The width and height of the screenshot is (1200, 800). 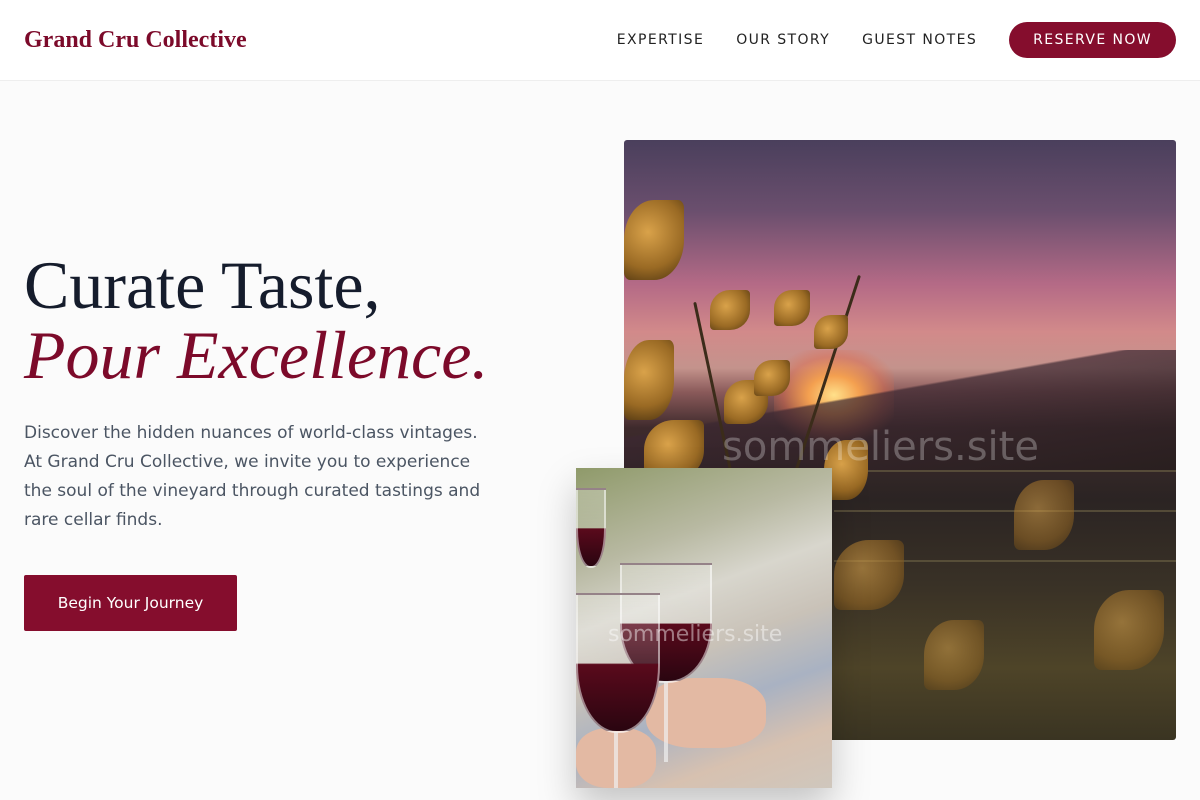 I want to click on nav-link-guest-notes: GUEST NOTES, so click(x=919, y=40).